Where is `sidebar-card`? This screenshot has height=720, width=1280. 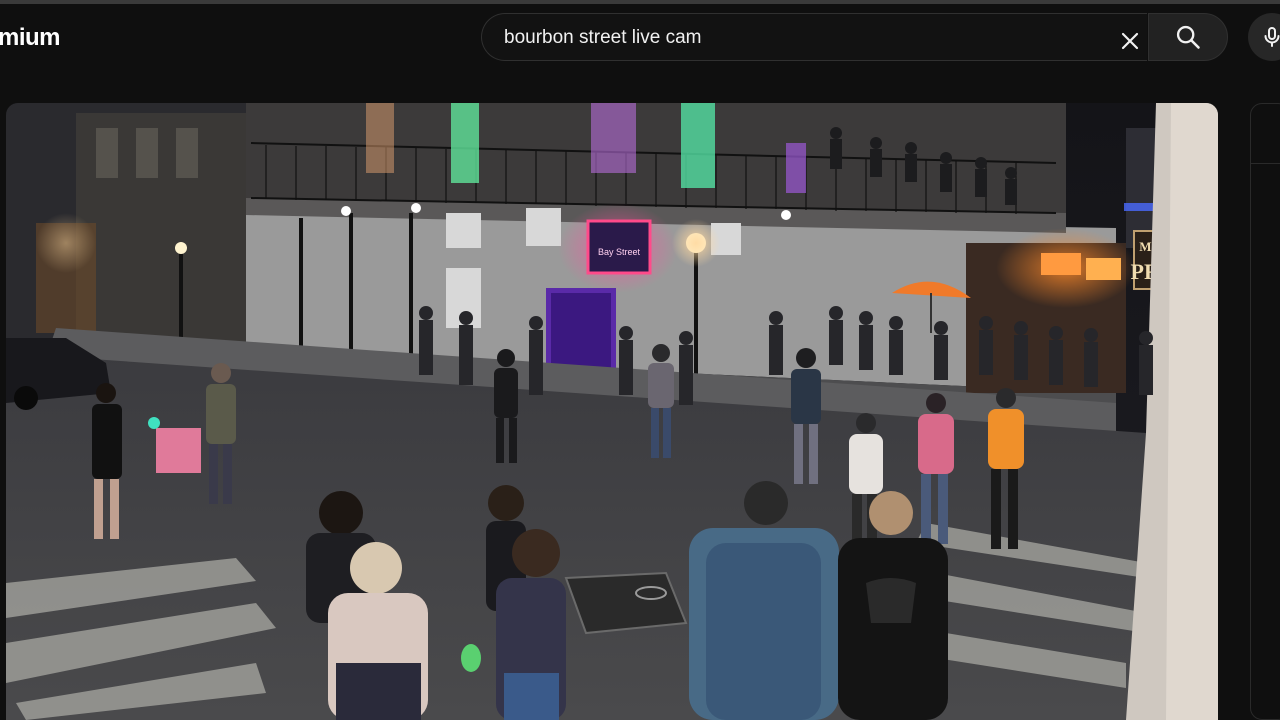 sidebar-card is located at coordinates (1265, 411).